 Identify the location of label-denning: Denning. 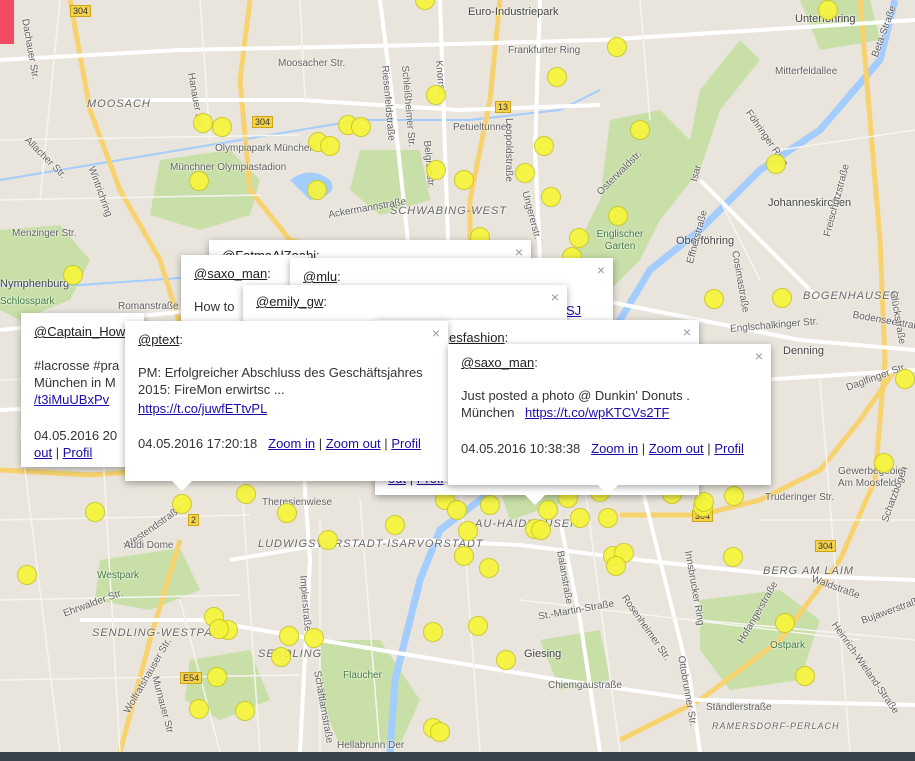
(803, 351).